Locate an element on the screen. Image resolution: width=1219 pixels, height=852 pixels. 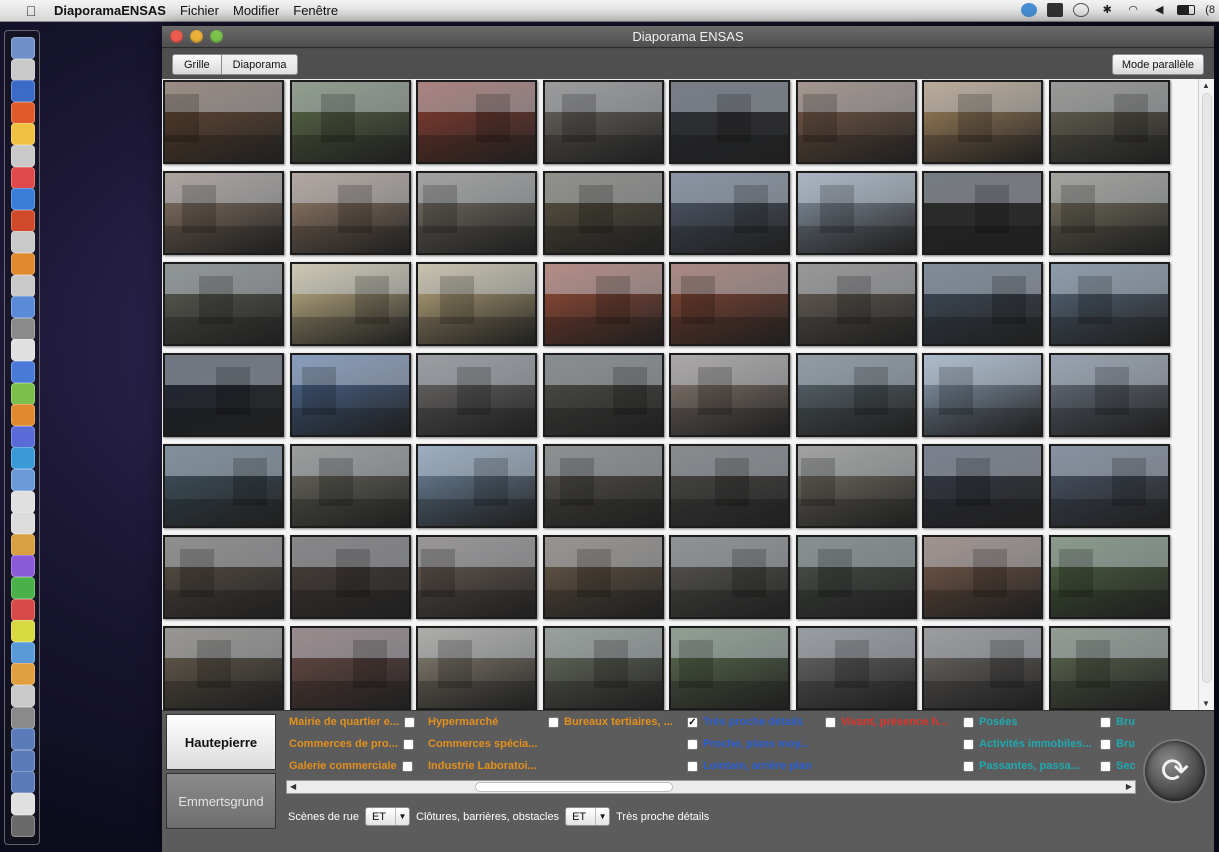
vertical-scrollbar: ▲ ▼ is located at coordinates (1206, 394).